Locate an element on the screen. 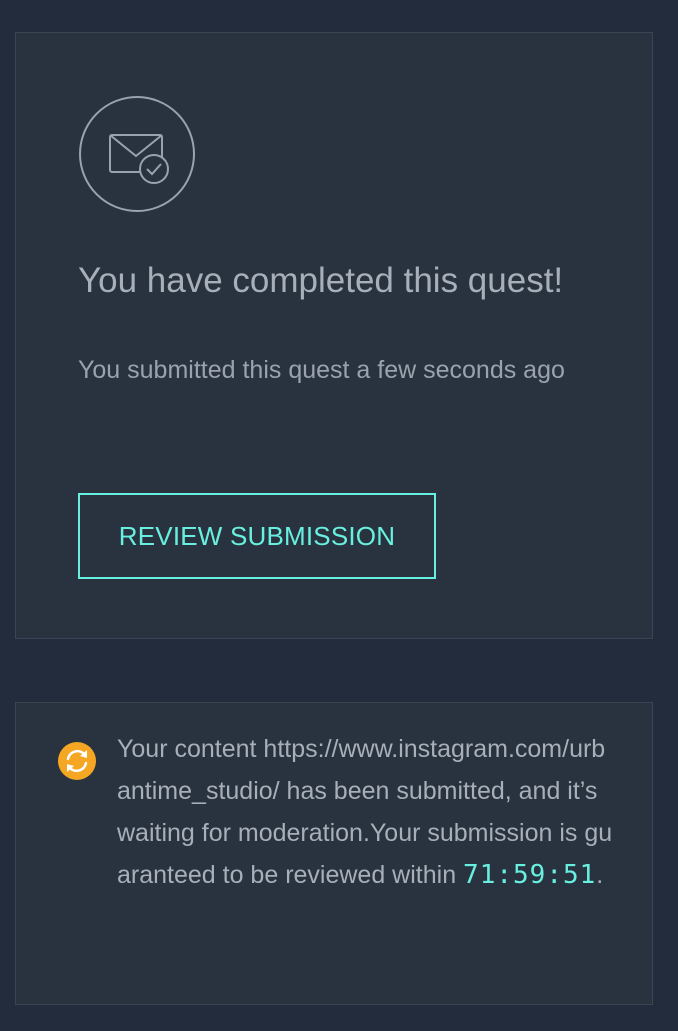 The width and height of the screenshot is (678, 1031). sync-icon is located at coordinates (77, 761).